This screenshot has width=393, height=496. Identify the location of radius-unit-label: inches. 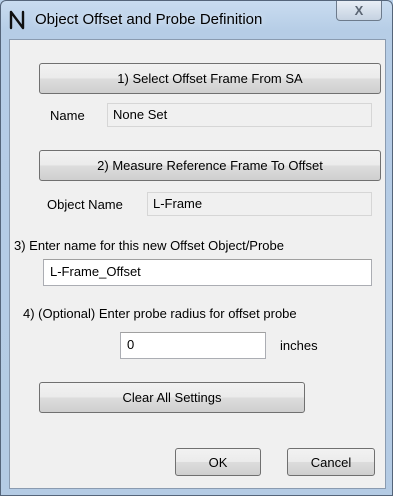
(299, 345).